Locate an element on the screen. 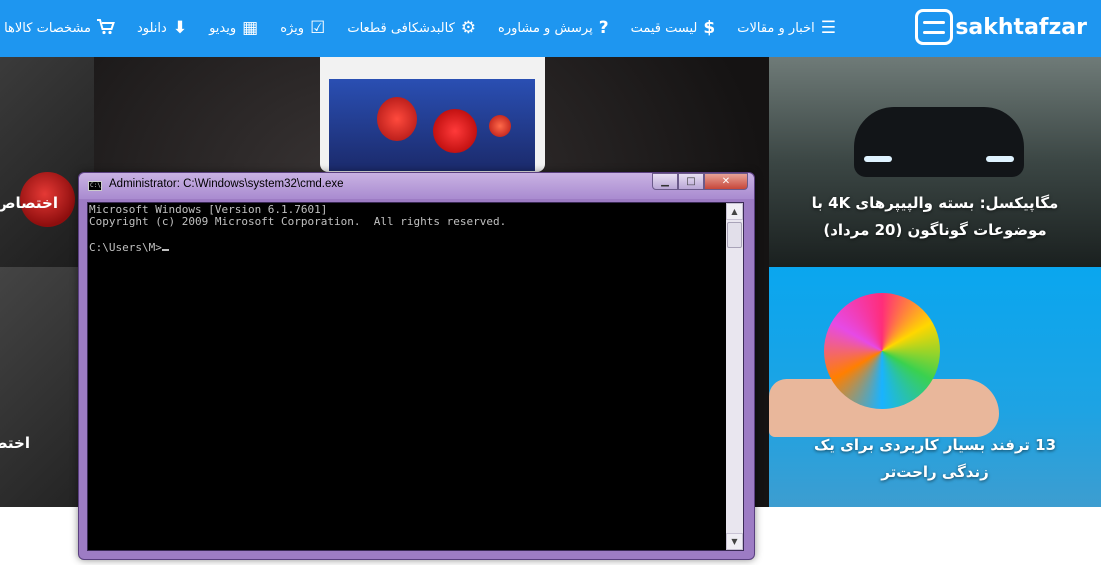 This screenshot has width=1101, height=565. nav-item-label: ویدیو is located at coordinates (223, 28).